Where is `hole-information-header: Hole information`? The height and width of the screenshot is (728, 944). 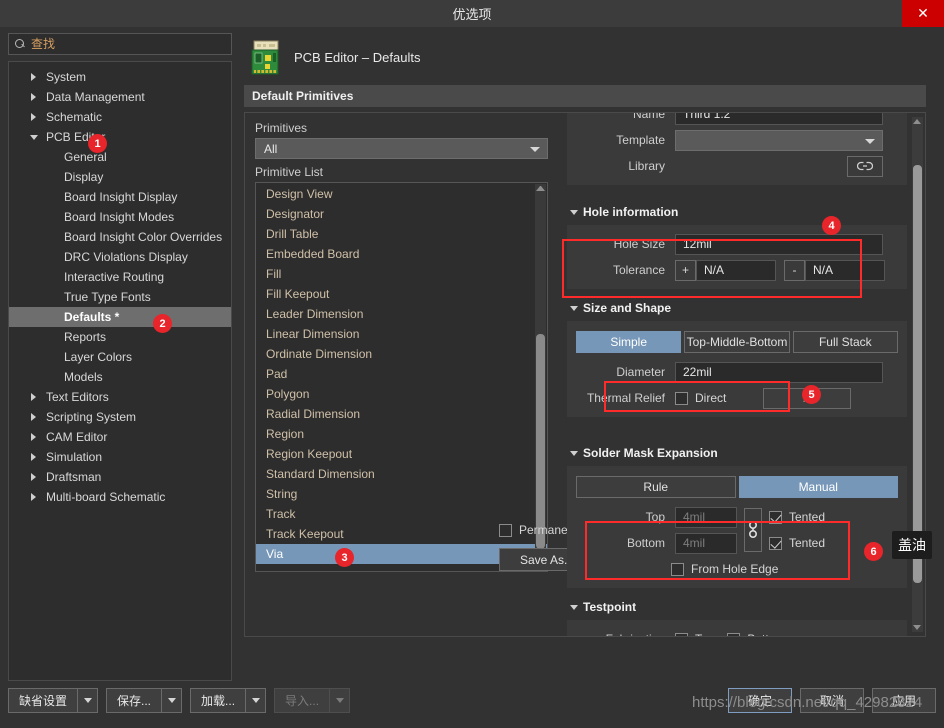 hole-information-header: Hole information is located at coordinates (737, 212).